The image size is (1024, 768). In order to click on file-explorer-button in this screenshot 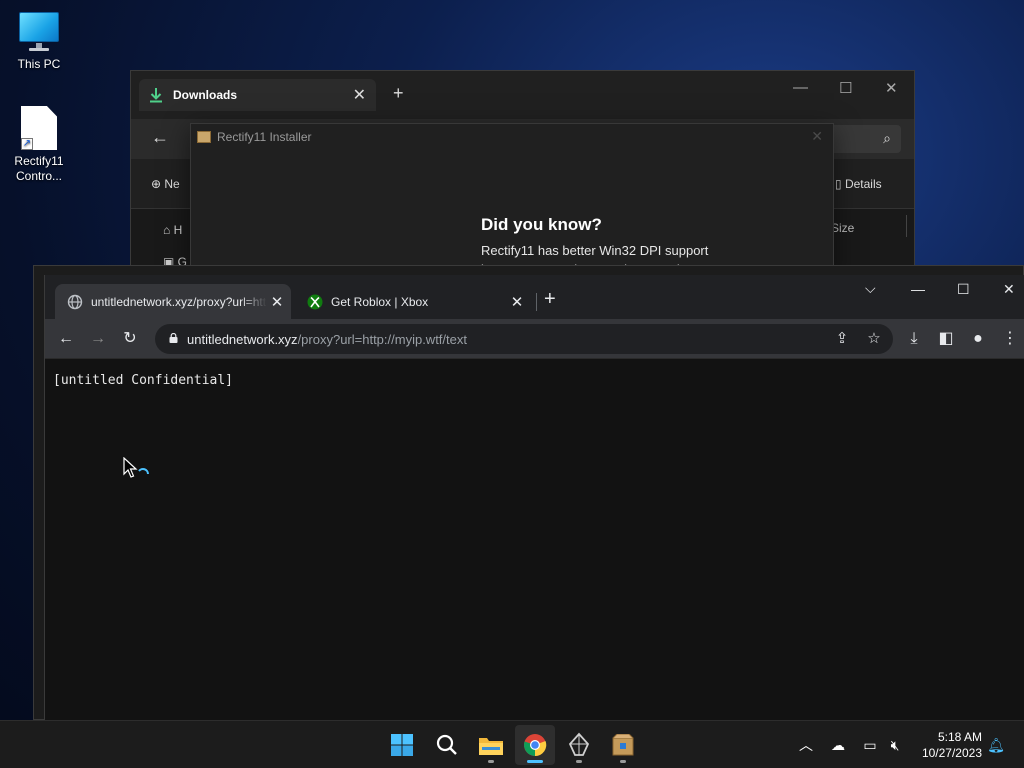, I will do `click(491, 745)`.